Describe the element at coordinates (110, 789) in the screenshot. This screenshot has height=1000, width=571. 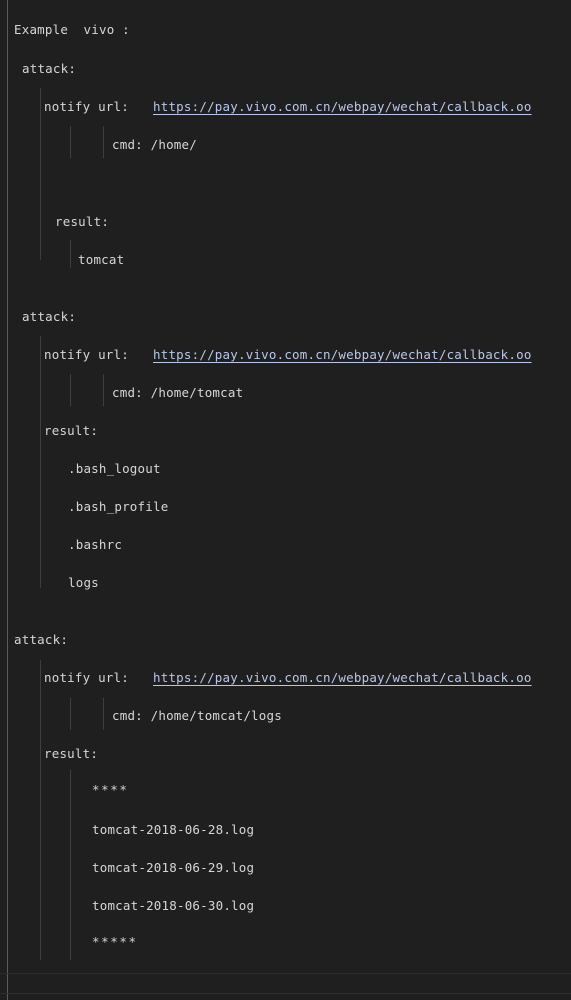
I see `masked-entry-line: ****` at that location.